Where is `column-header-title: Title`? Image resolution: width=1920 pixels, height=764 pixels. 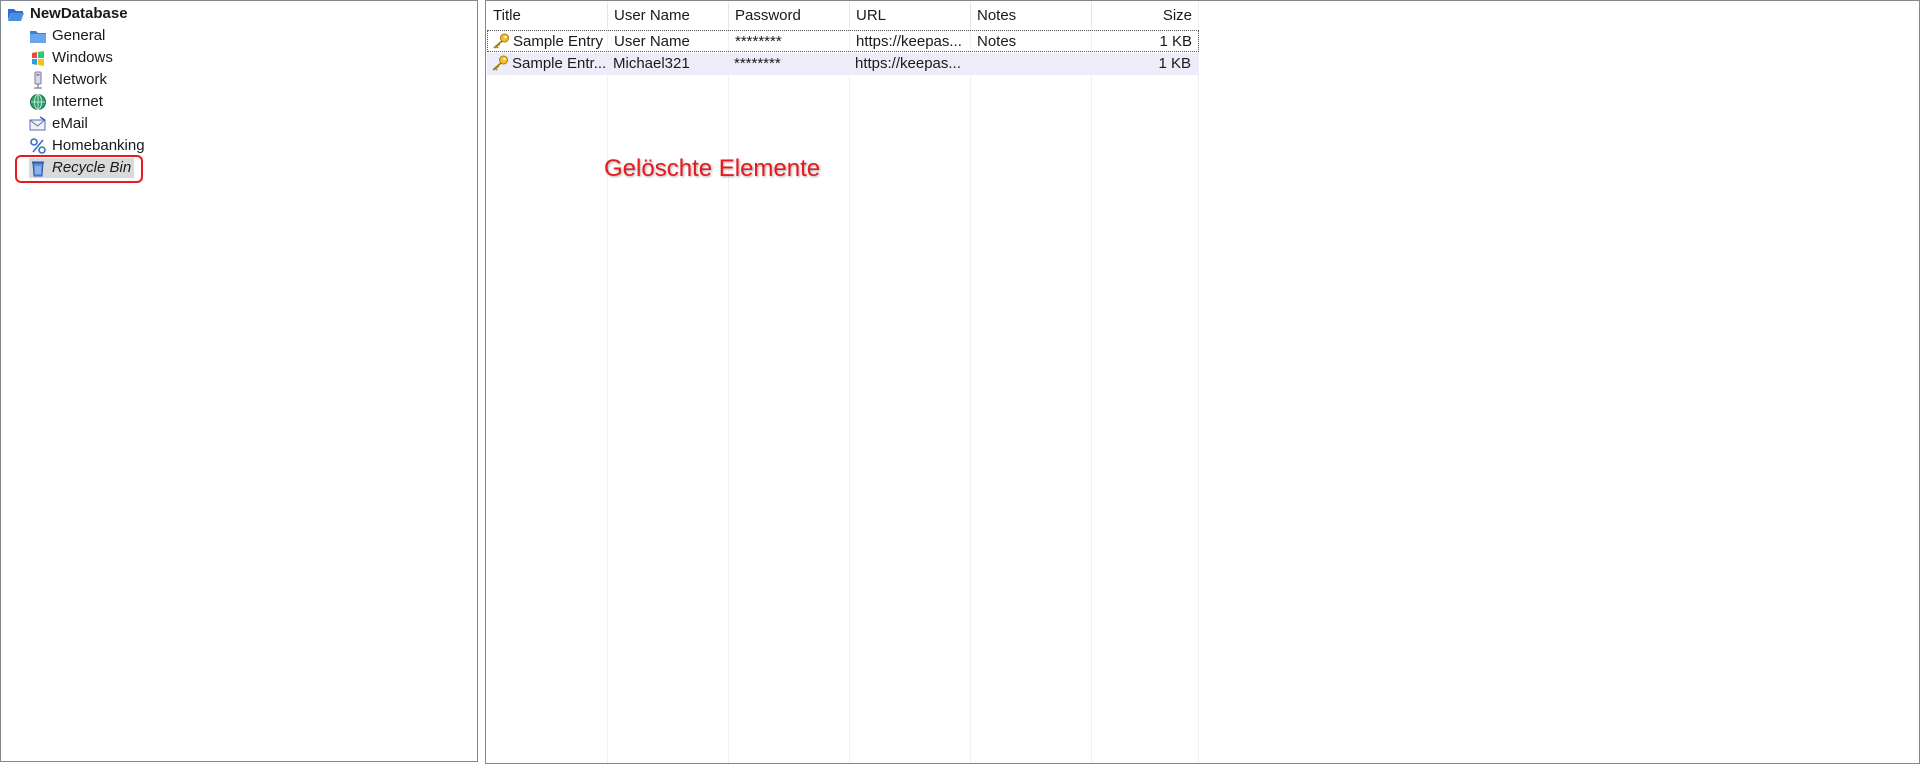 column-header-title: Title is located at coordinates (546, 16).